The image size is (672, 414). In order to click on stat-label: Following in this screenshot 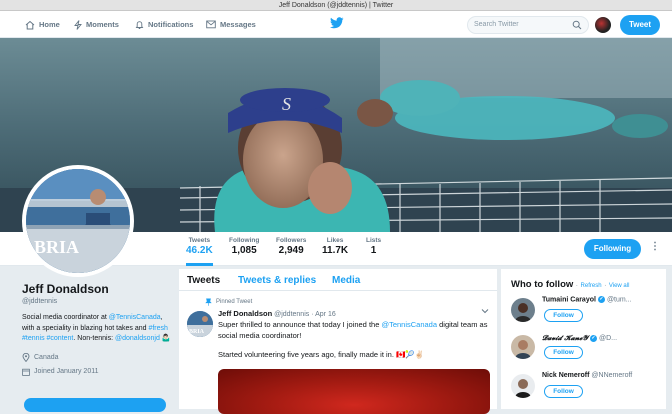, I will do `click(244, 240)`.